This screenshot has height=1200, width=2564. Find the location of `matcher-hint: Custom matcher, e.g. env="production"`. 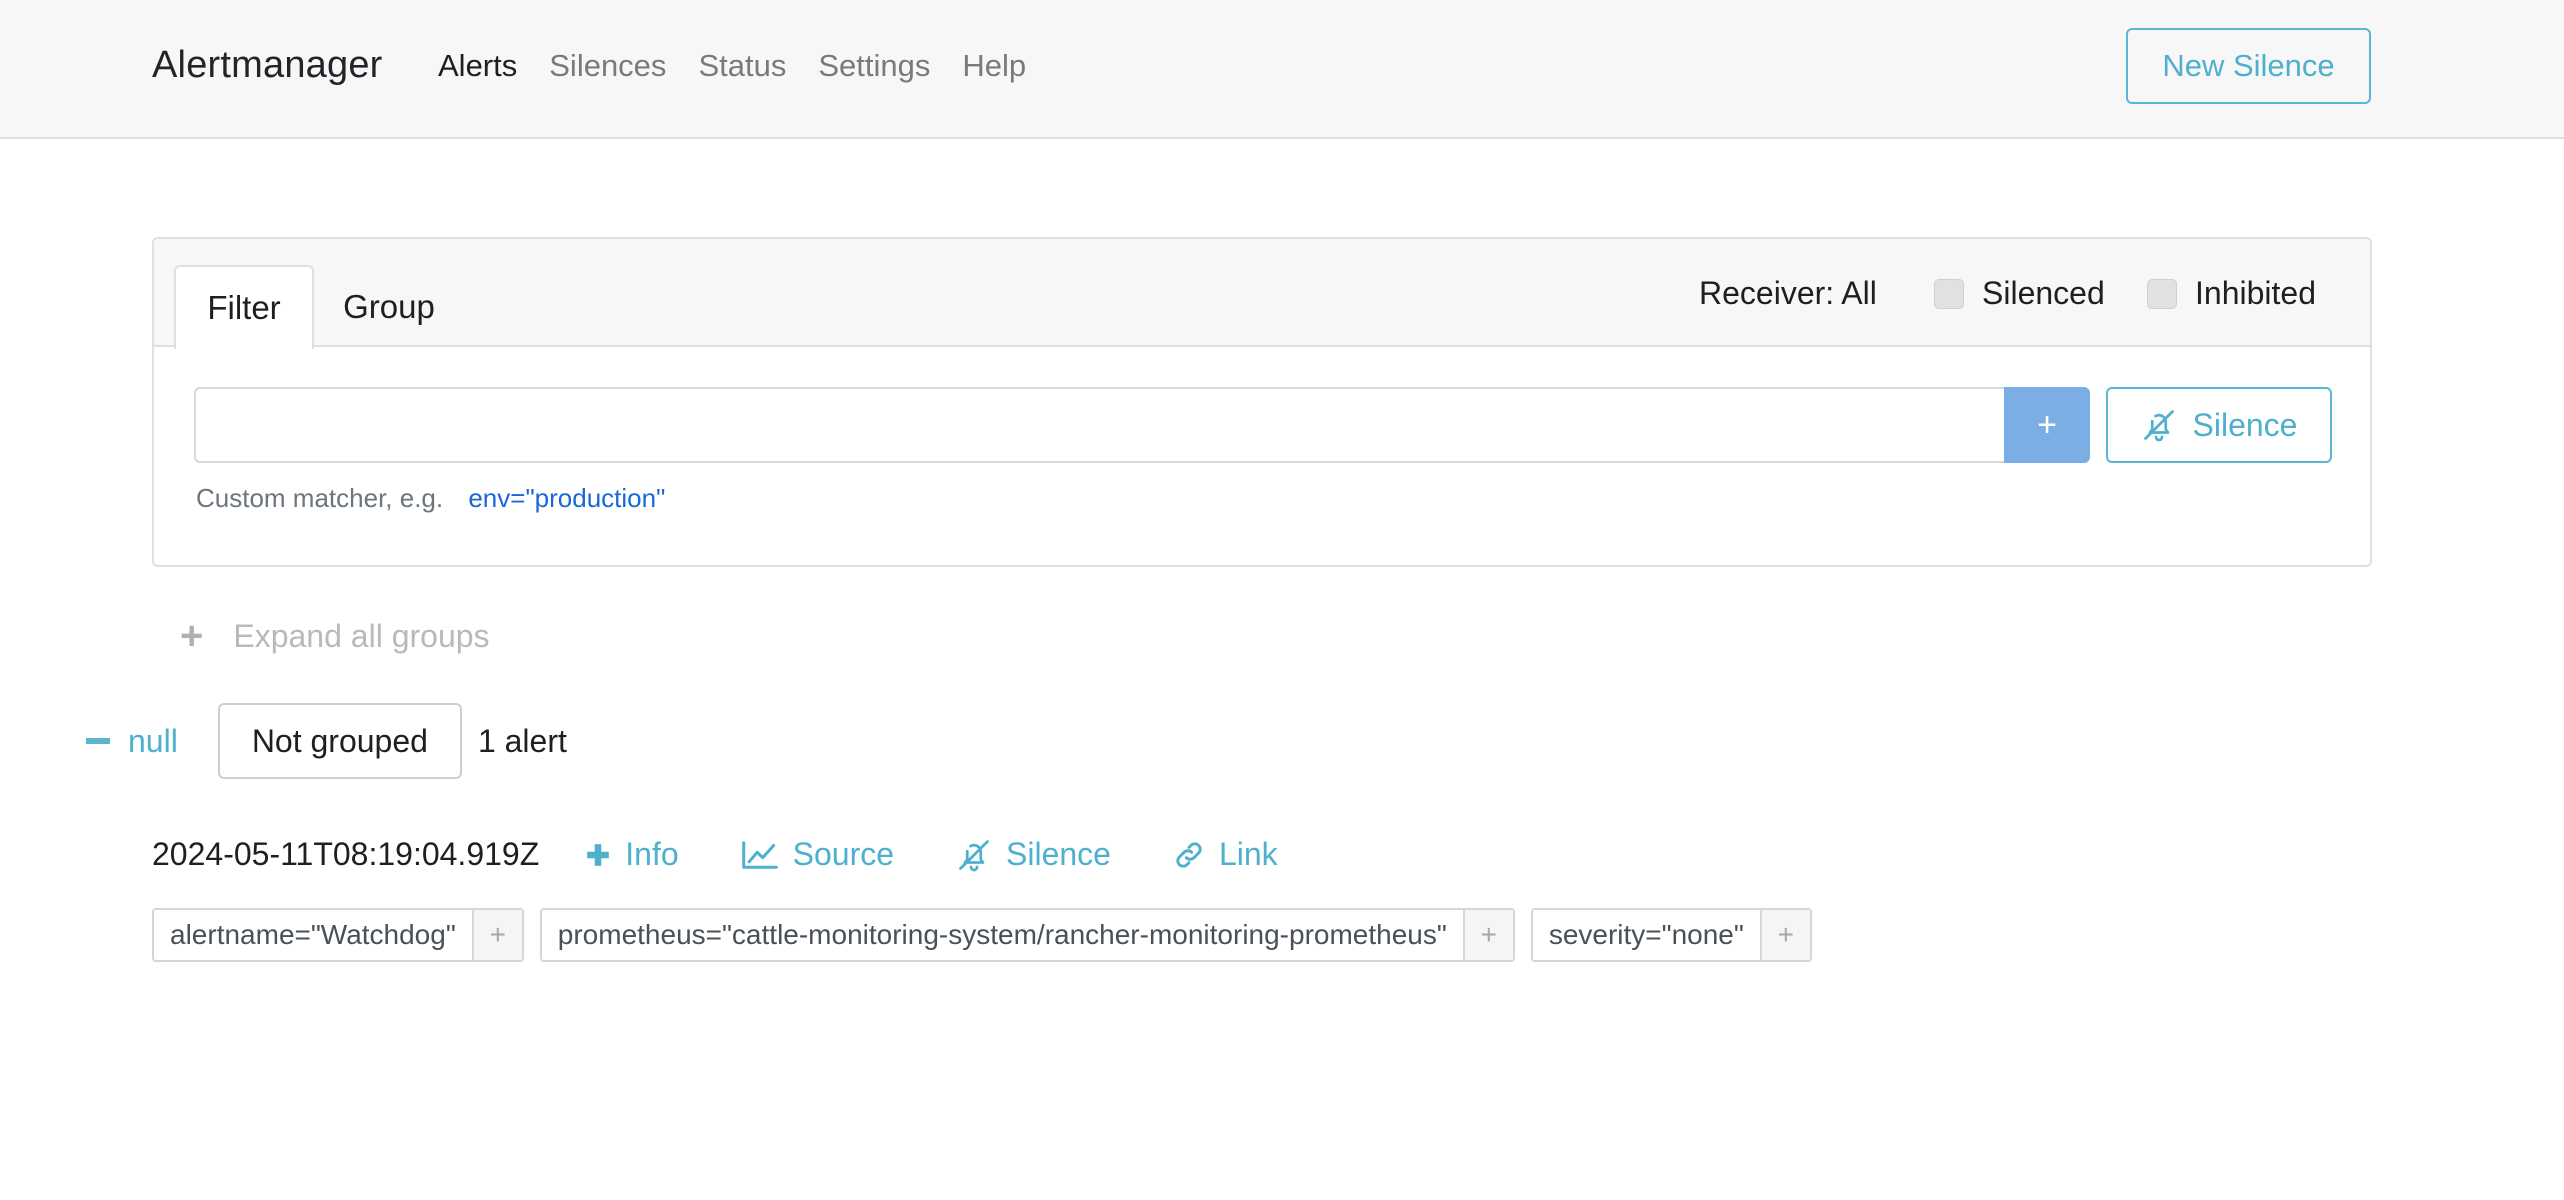

matcher-hint: Custom matcher, e.g. env="production" is located at coordinates (430, 498).